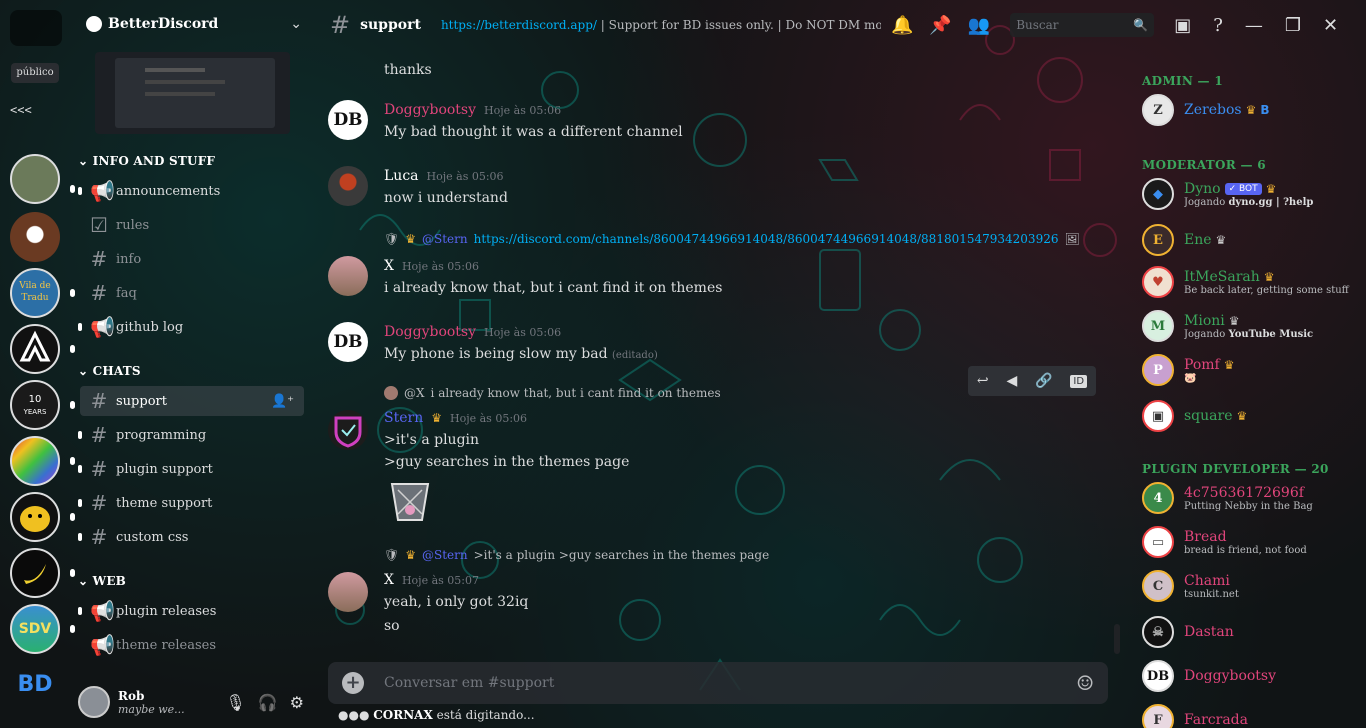 Image resolution: width=1366 pixels, height=728 pixels. I want to click on member-activity-emoji: 🐷, so click(1190, 378).